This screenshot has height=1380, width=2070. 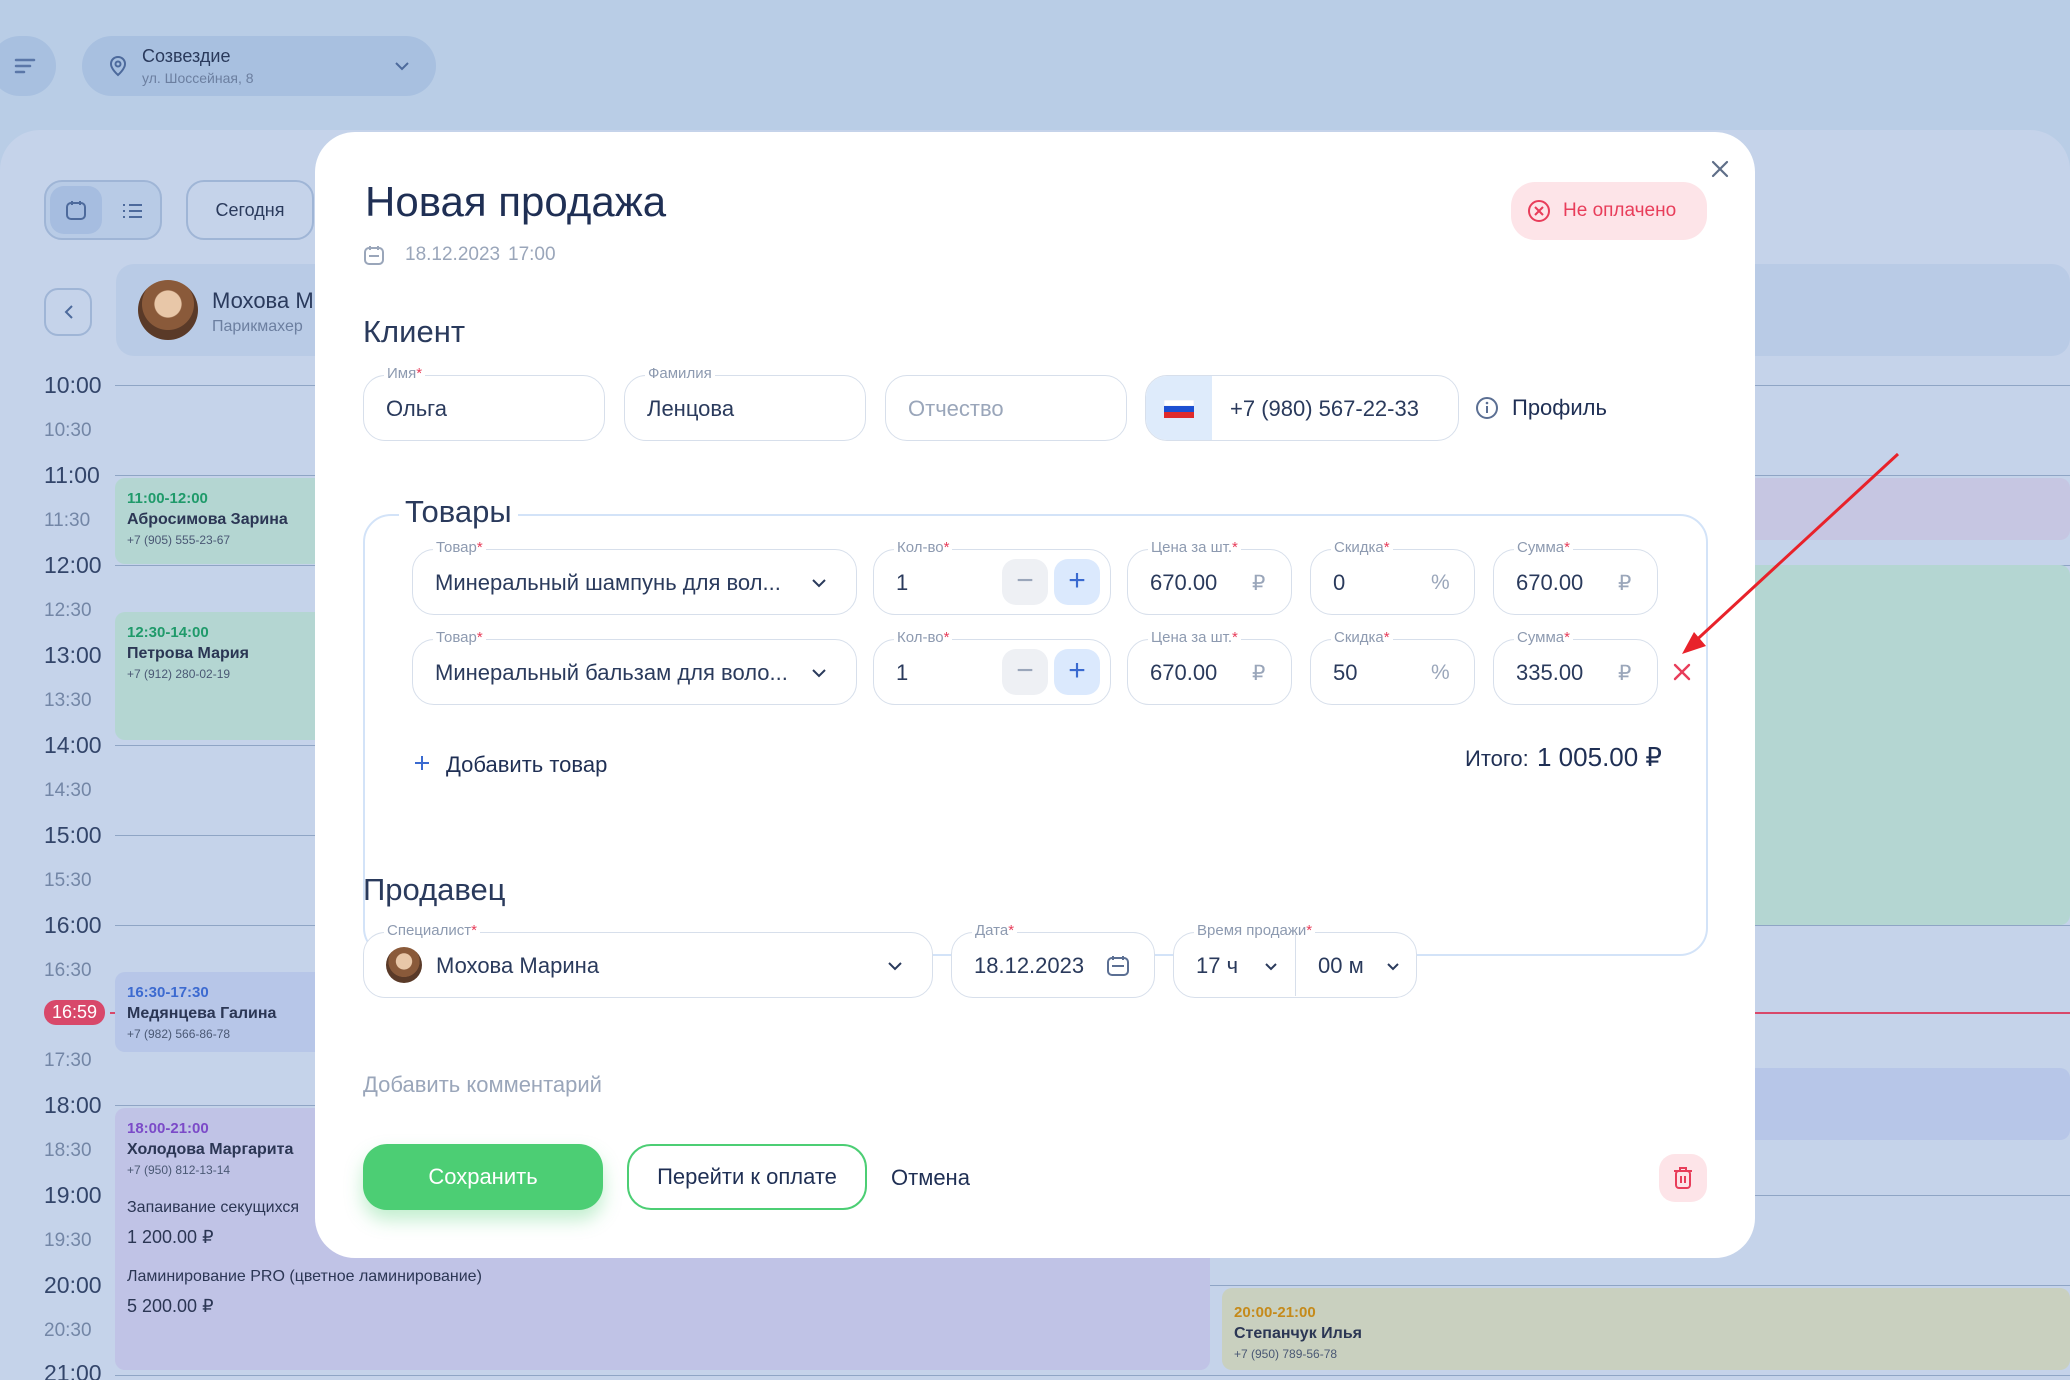 What do you see at coordinates (482, 1085) in the screenshot?
I see `add-comment-link: Добавить комментарий` at bounding box center [482, 1085].